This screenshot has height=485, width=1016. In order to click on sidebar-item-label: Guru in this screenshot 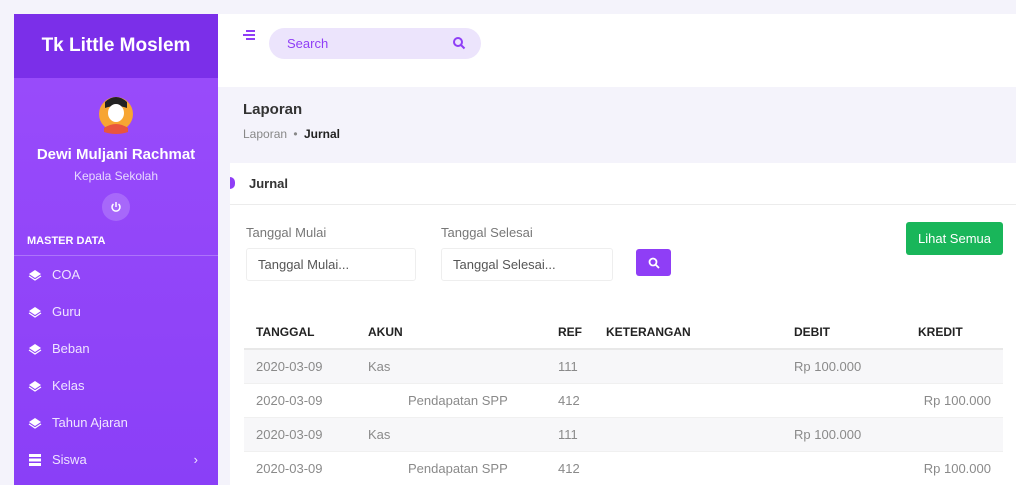, I will do `click(66, 311)`.